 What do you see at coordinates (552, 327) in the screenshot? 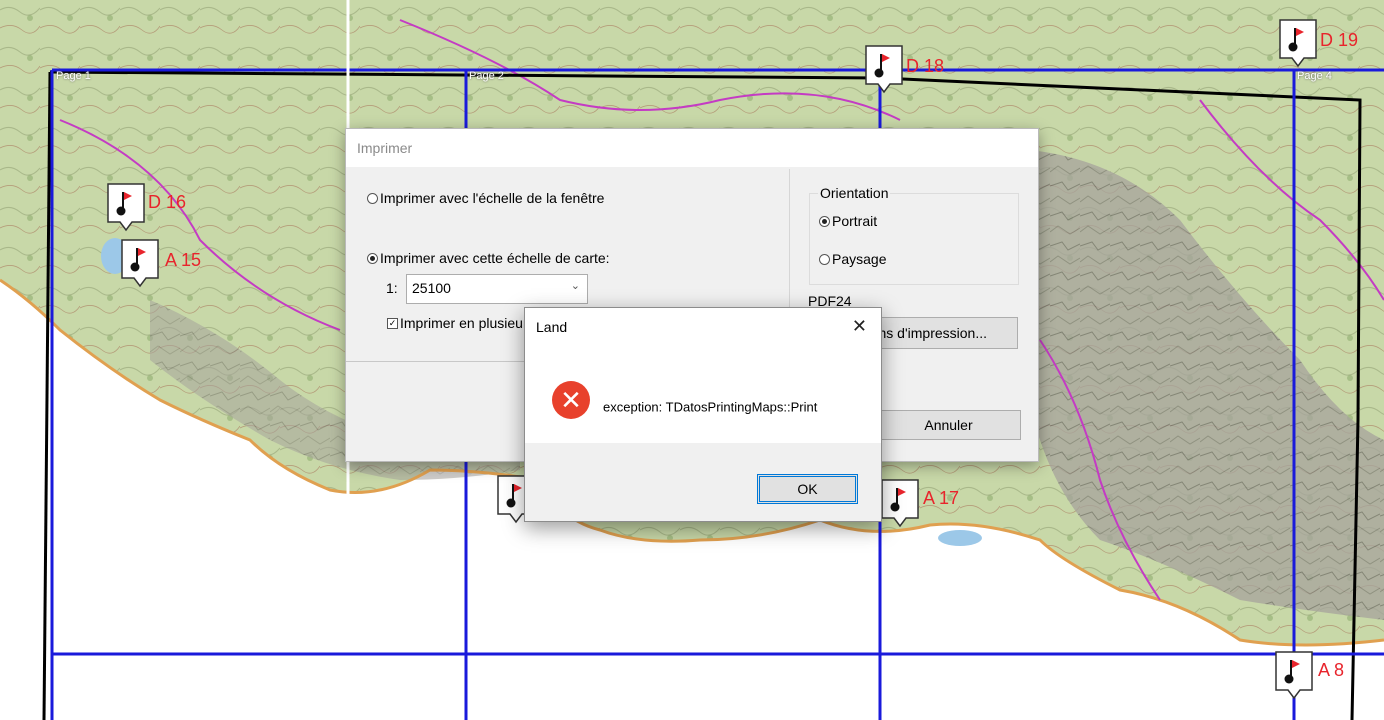
I see `error-dialog-title: Land` at bounding box center [552, 327].